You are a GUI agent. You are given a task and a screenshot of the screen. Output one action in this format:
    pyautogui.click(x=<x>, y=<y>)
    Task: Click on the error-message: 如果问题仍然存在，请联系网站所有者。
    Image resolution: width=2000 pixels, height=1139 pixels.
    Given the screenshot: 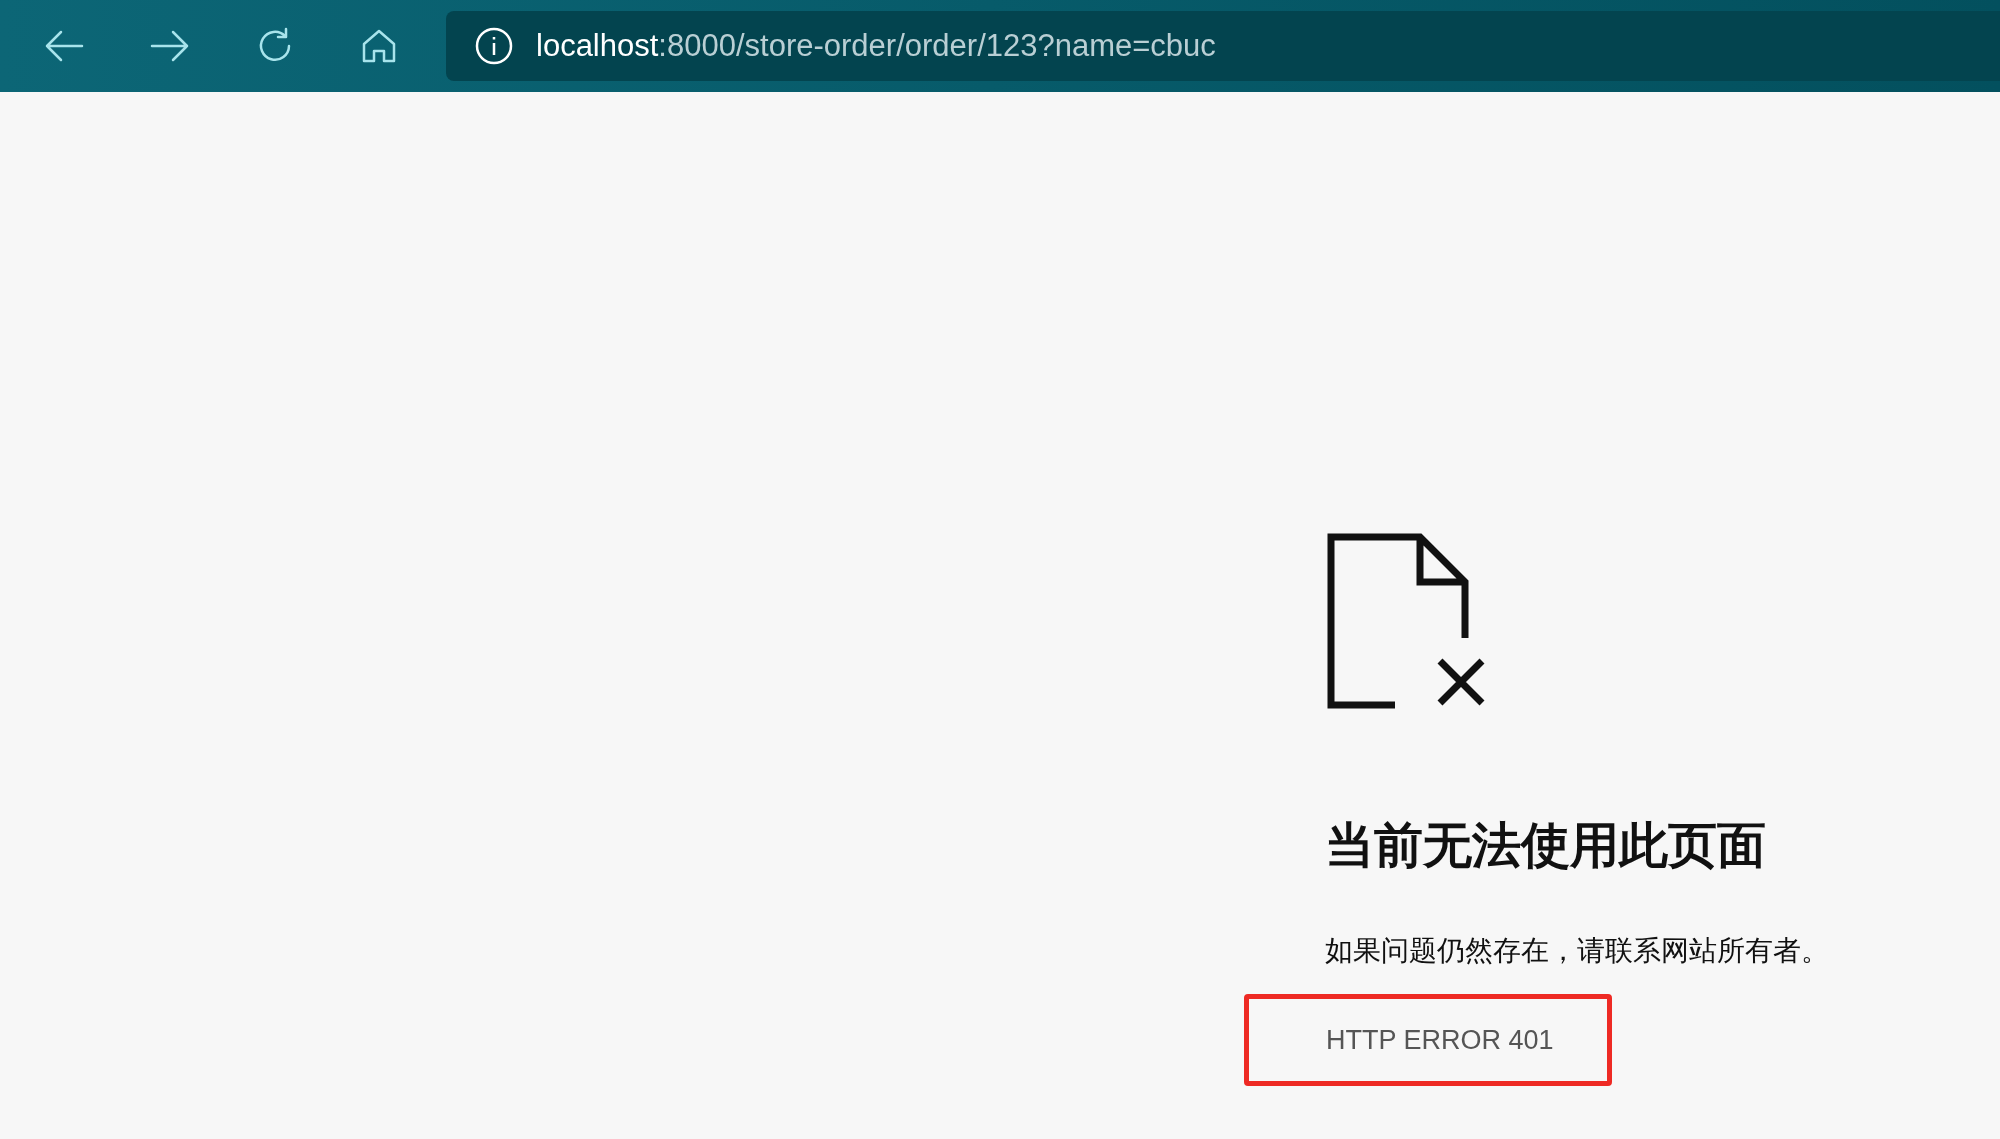 What is the action you would take?
    pyautogui.click(x=1577, y=951)
    